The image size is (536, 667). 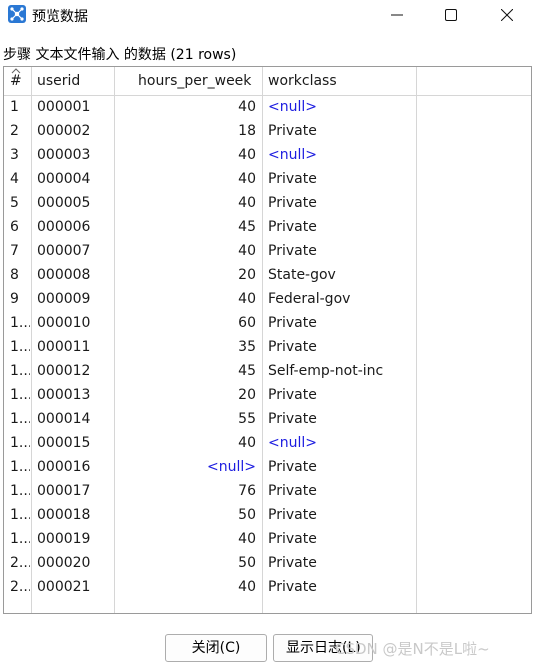 What do you see at coordinates (16, 81) in the screenshot?
I see `column-header-rownum: #` at bounding box center [16, 81].